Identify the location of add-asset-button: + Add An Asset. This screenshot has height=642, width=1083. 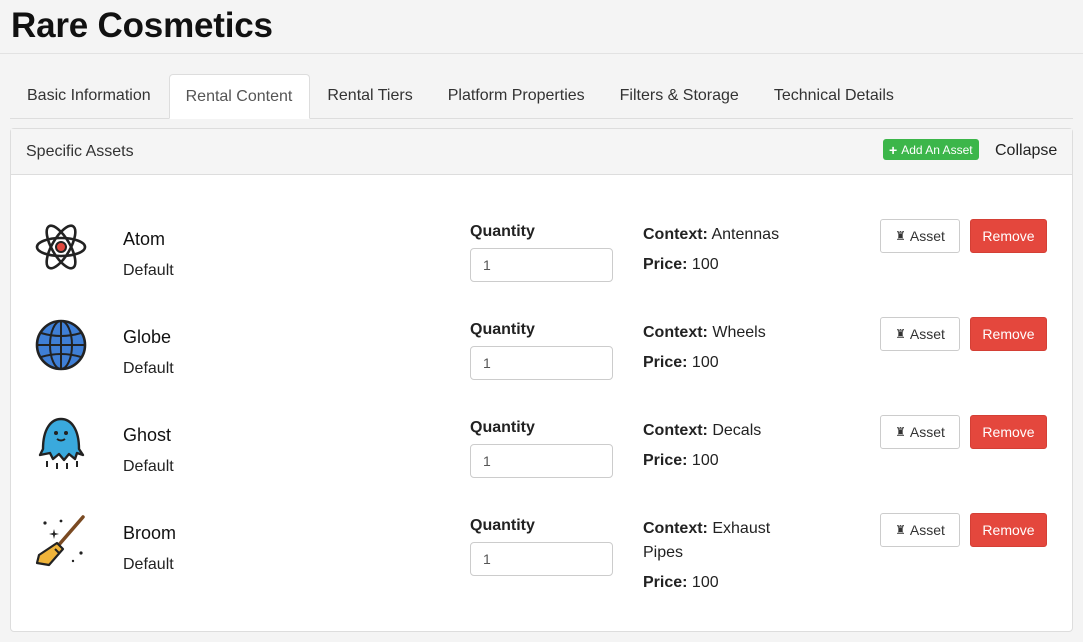
(931, 149).